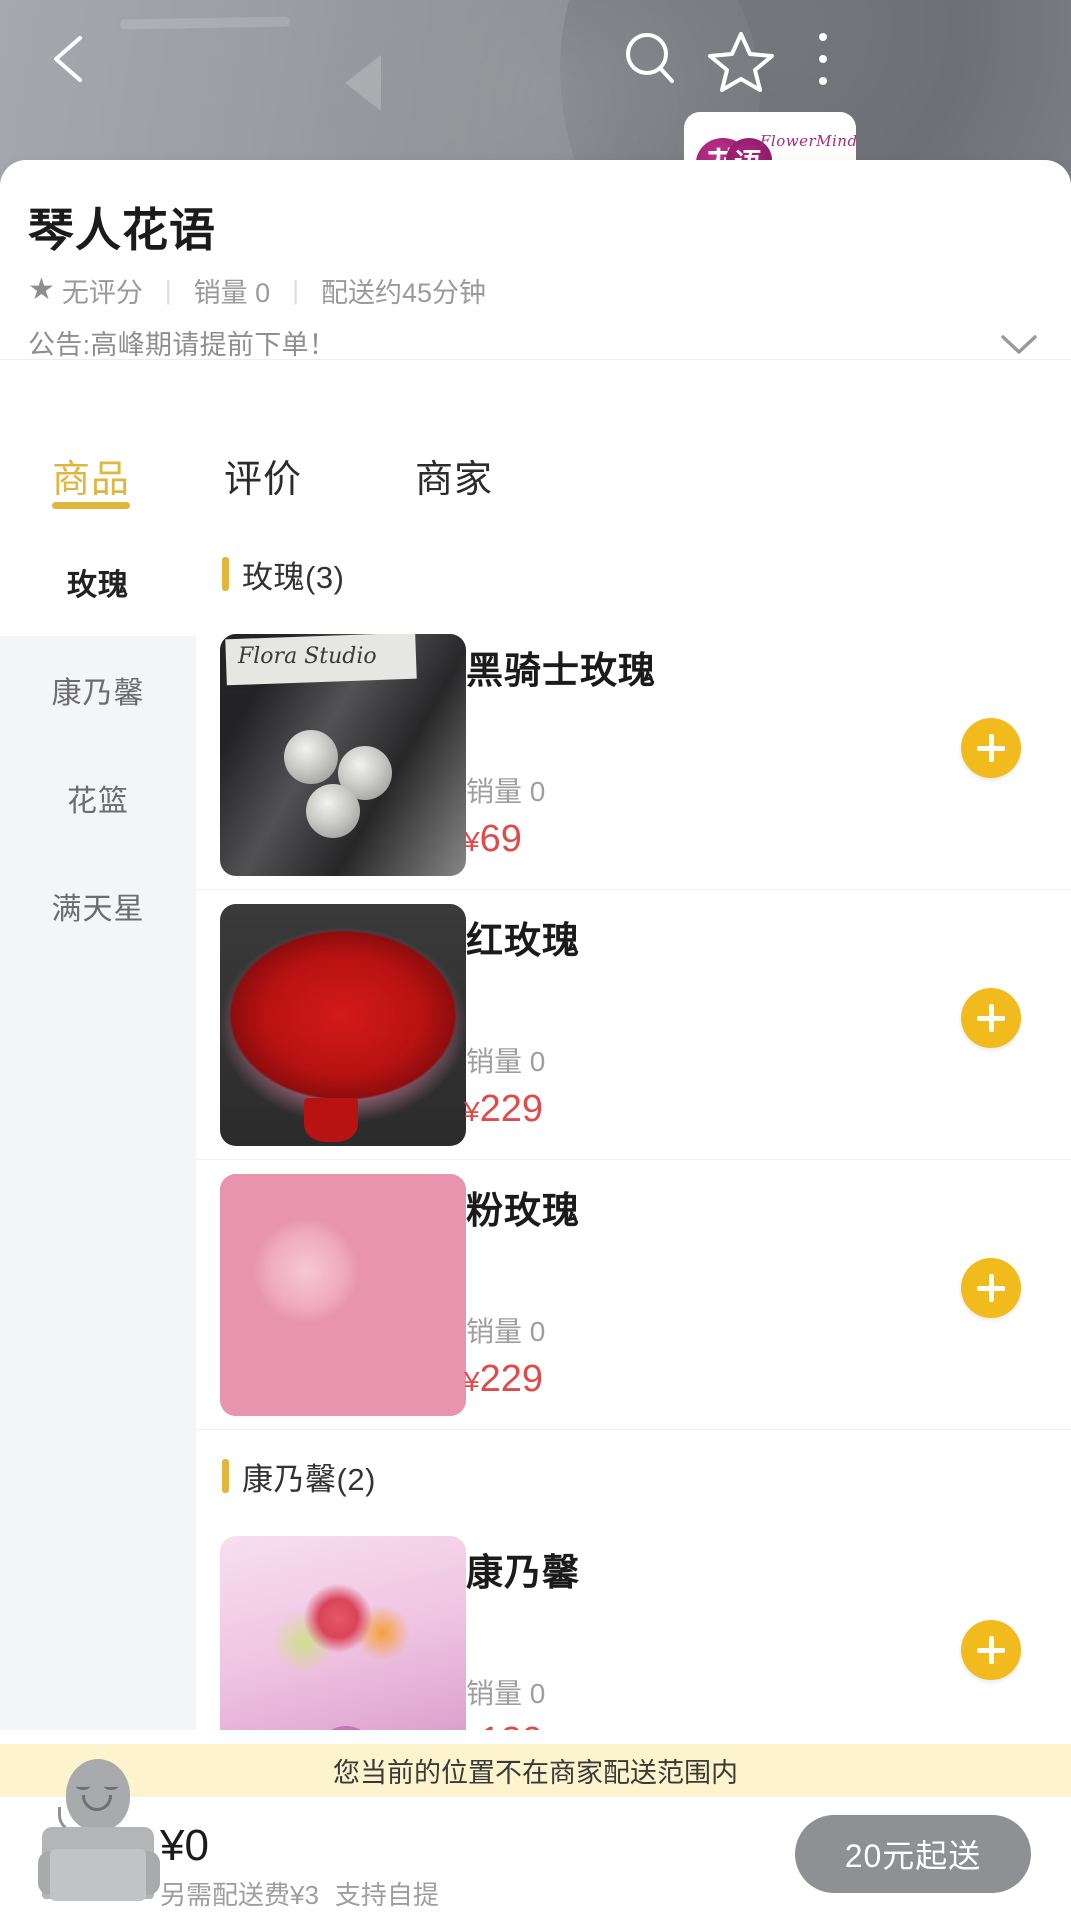 This screenshot has width=1071, height=1912. Describe the element at coordinates (41, 289) in the screenshot. I see `star-filled-icon: ★` at that location.